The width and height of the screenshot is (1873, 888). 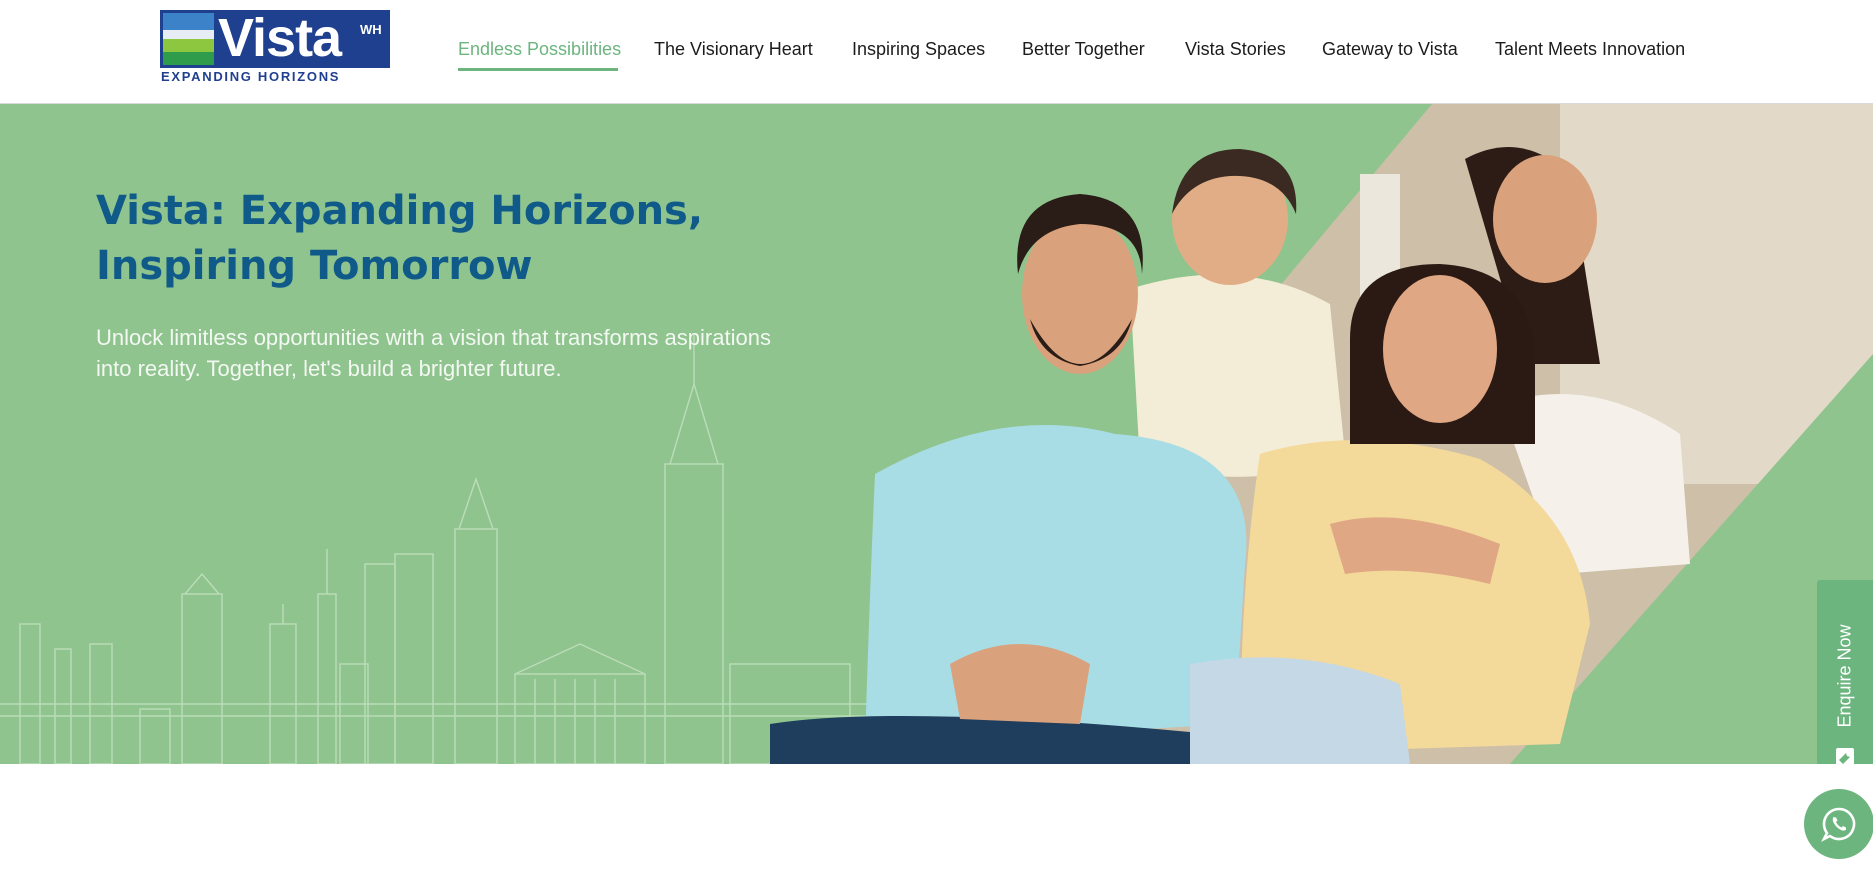 What do you see at coordinates (371, 29) in the screenshot?
I see `logo-superscript: WH` at bounding box center [371, 29].